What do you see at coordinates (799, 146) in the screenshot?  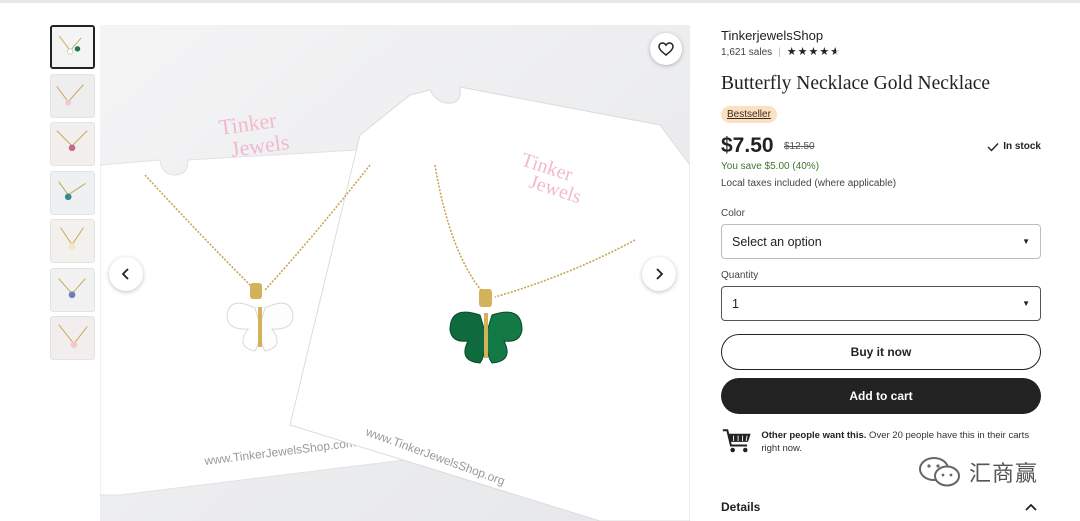 I see `original-price: $12.50` at bounding box center [799, 146].